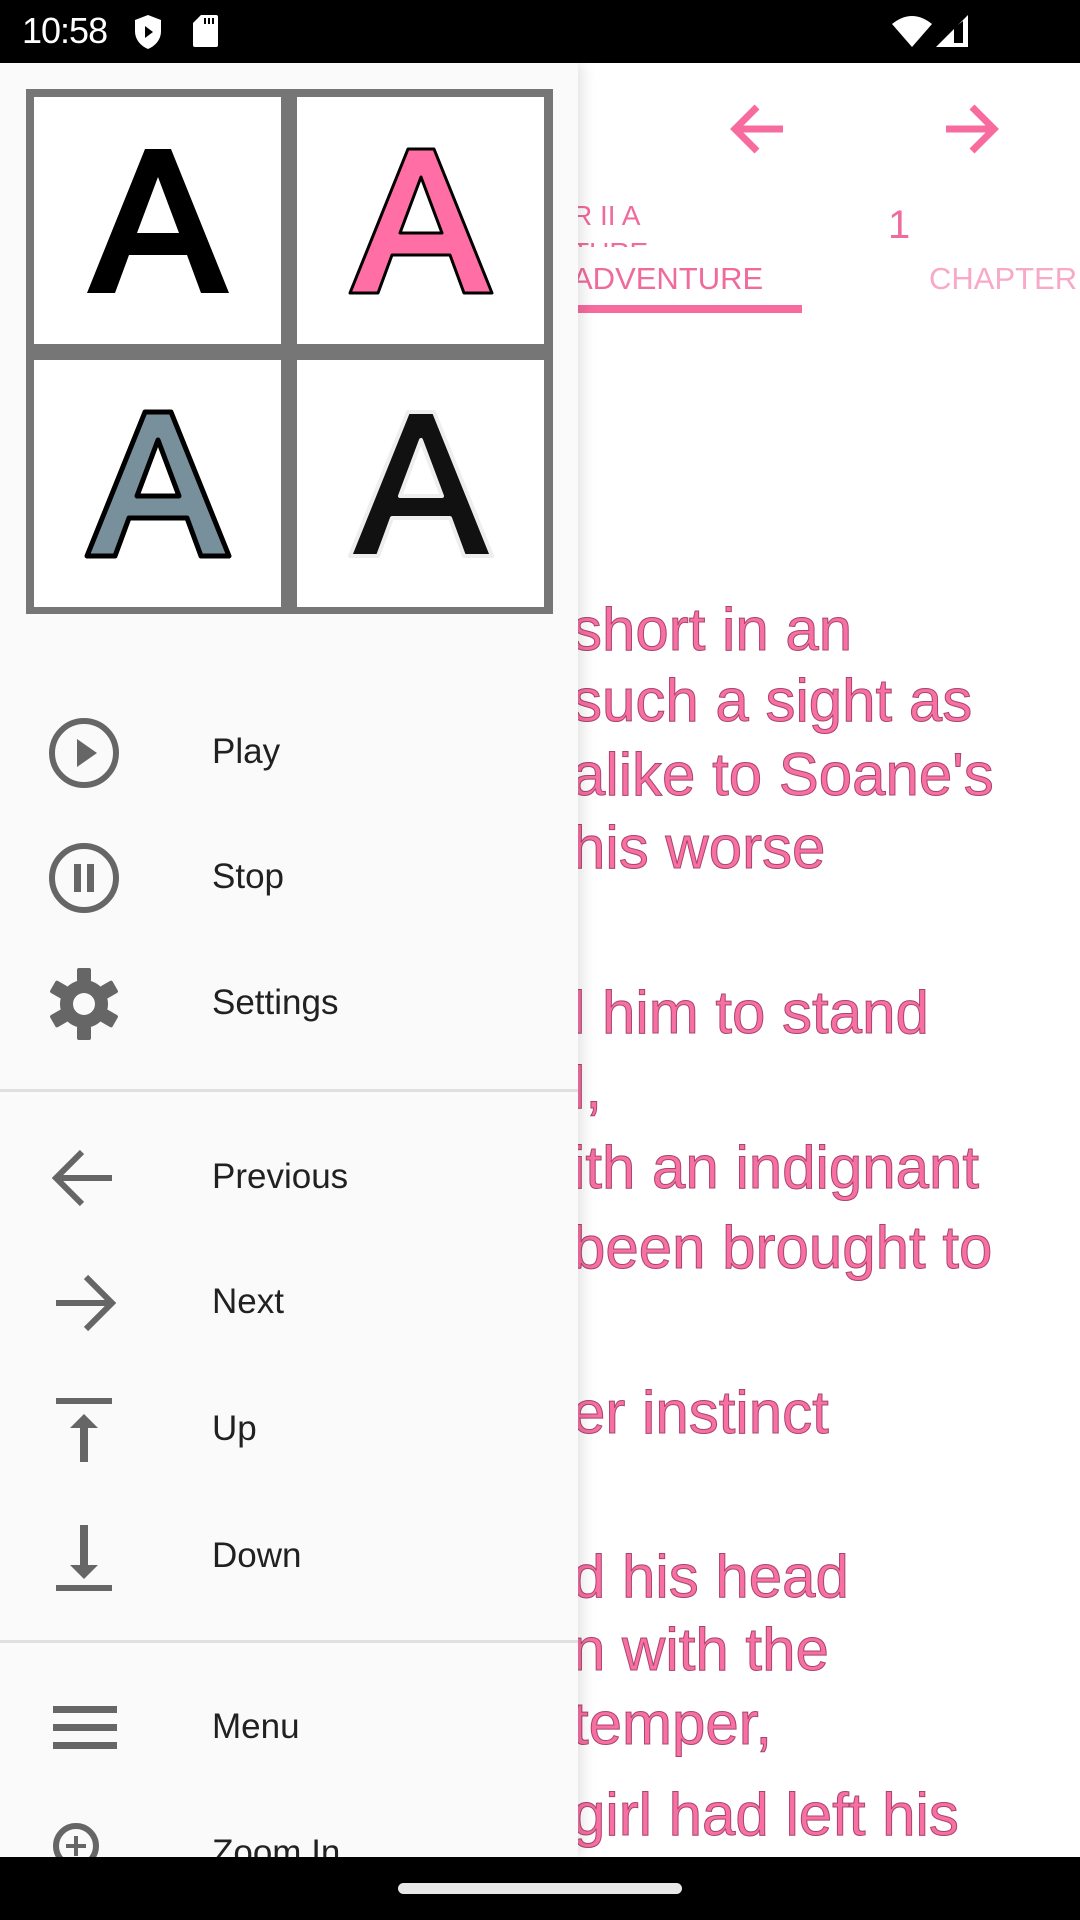 Image resolution: width=1080 pixels, height=1920 pixels. Describe the element at coordinates (148, 32) in the screenshot. I see `shield-play-icon` at that location.